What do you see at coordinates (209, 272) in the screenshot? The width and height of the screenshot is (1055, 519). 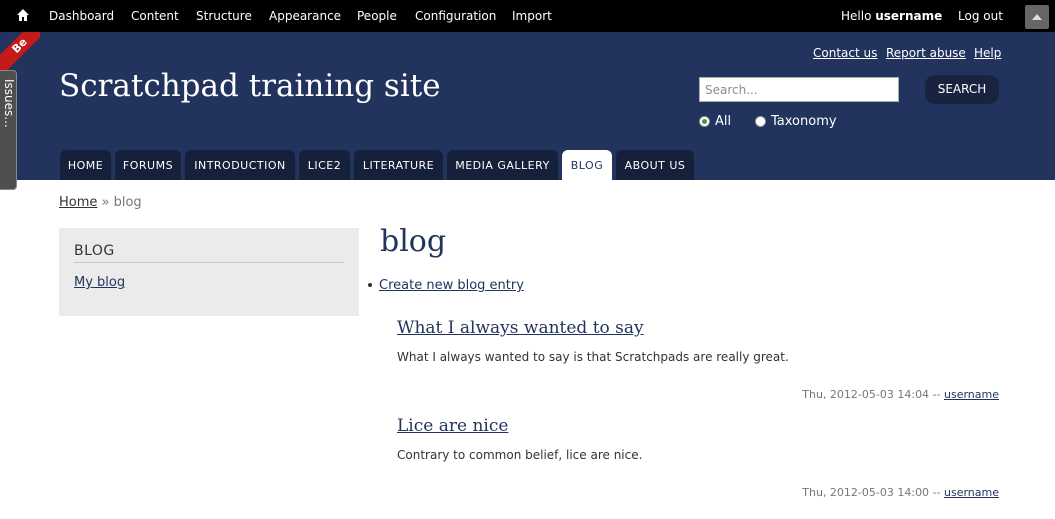 I see `sidebar-blog-block: BLOG My blog` at bounding box center [209, 272].